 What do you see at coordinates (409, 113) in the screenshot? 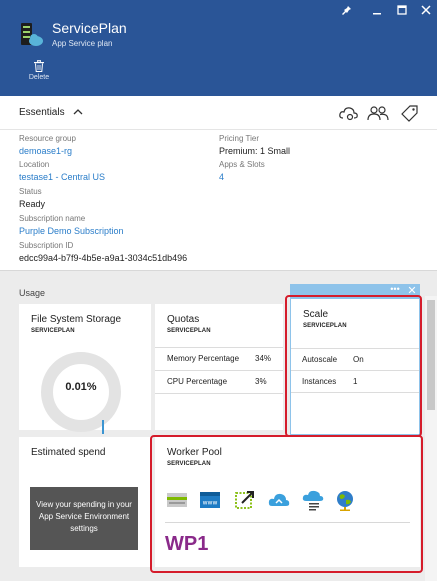
I see `tag-icon` at bounding box center [409, 113].